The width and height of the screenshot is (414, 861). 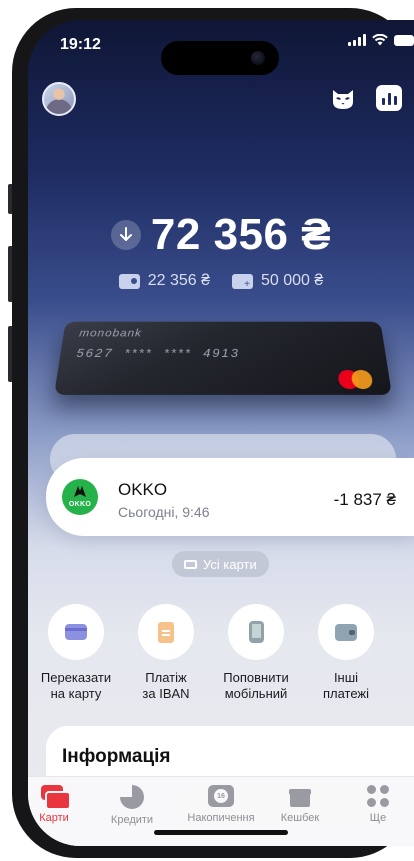 What do you see at coordinates (190, 564) in the screenshot?
I see `cards-stack-icon` at bounding box center [190, 564].